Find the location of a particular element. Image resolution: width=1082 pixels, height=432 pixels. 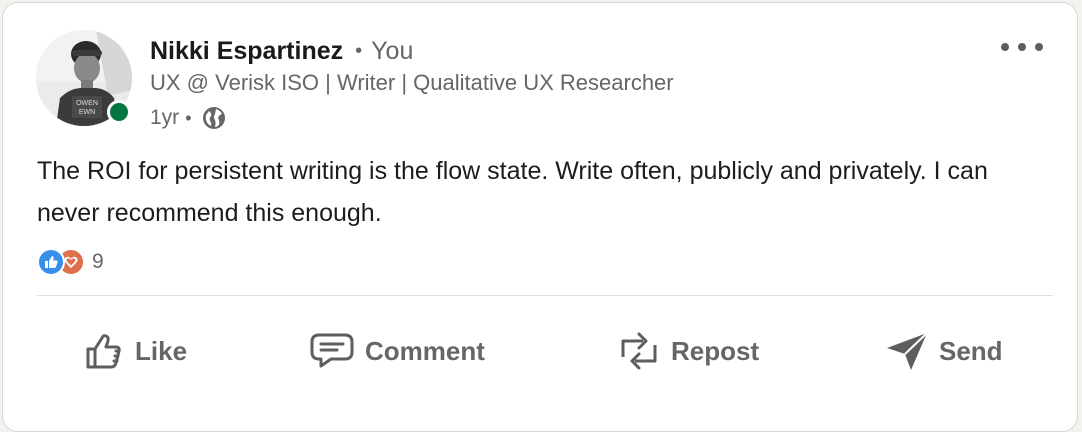

send-label: Send is located at coordinates (971, 350).